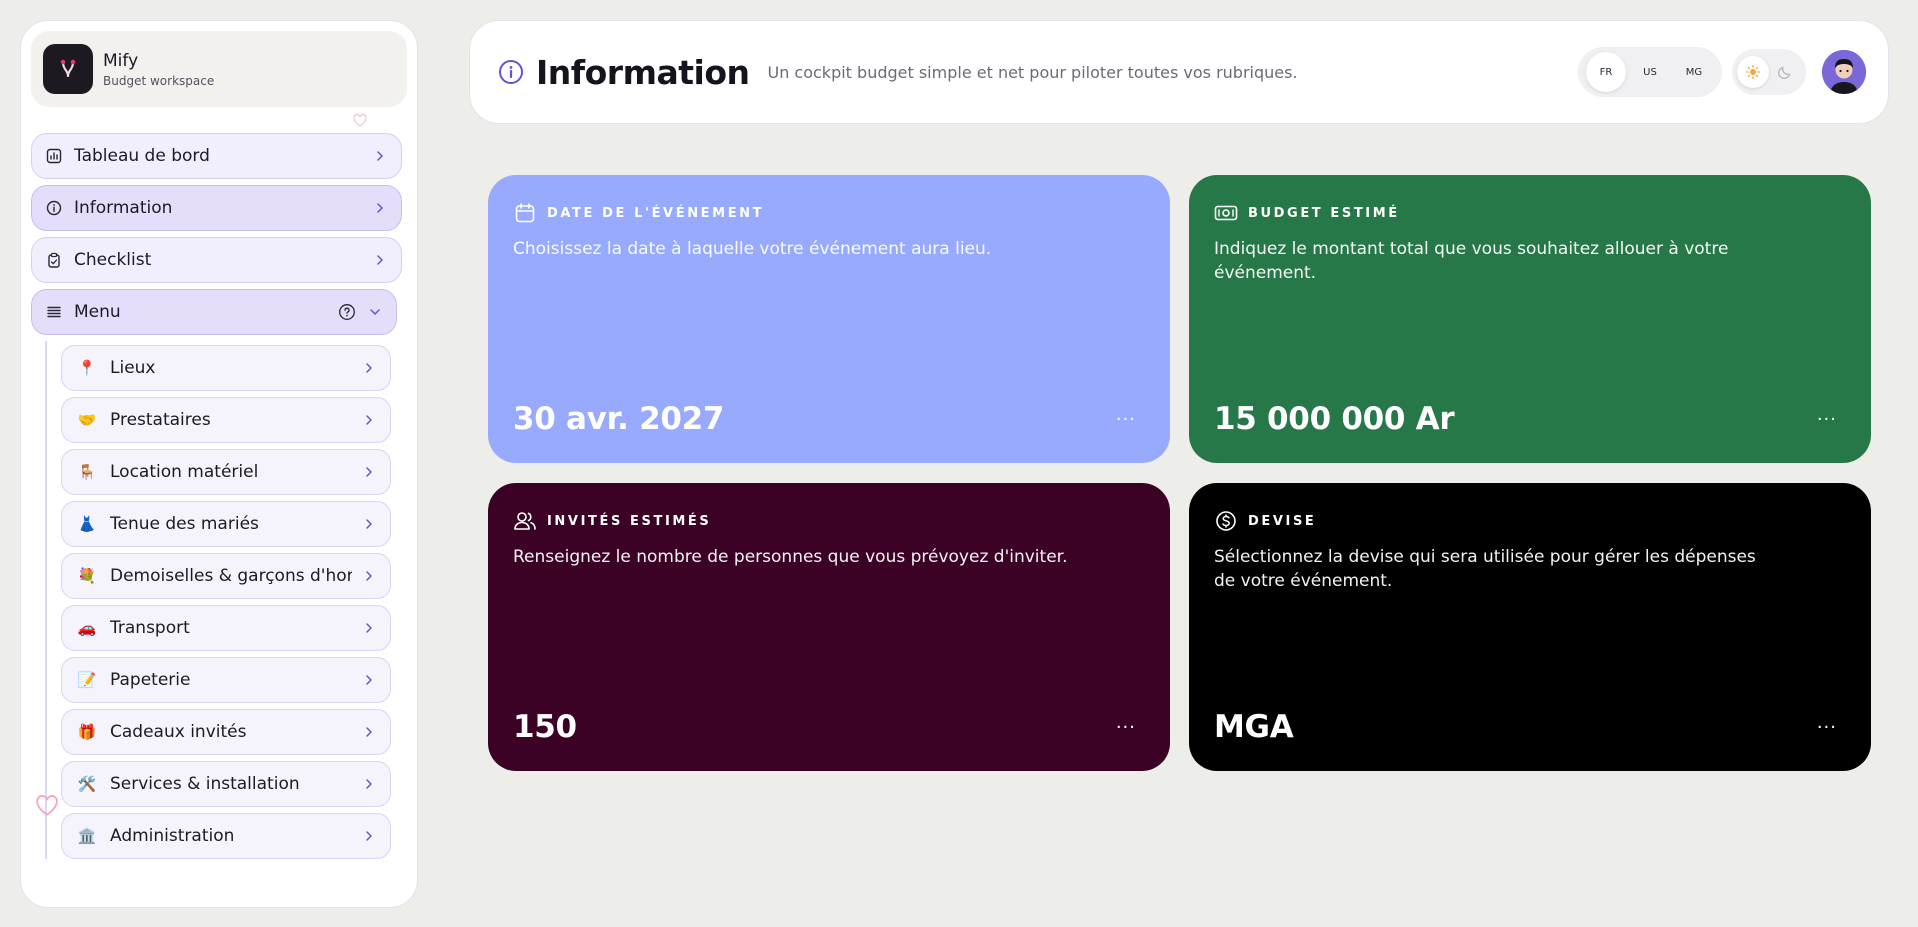  I want to click on submenu-item-administration: 🏛️ Administration, so click(226, 836).